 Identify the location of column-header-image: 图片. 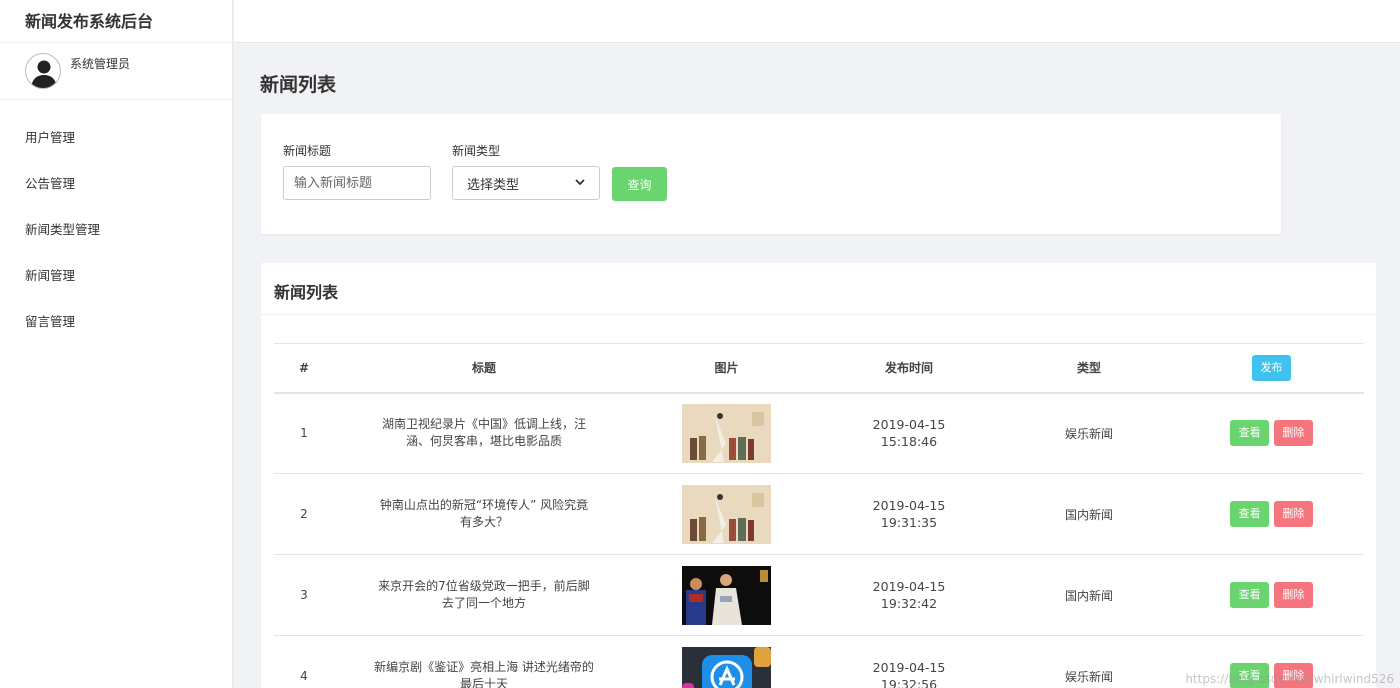
(726, 368).